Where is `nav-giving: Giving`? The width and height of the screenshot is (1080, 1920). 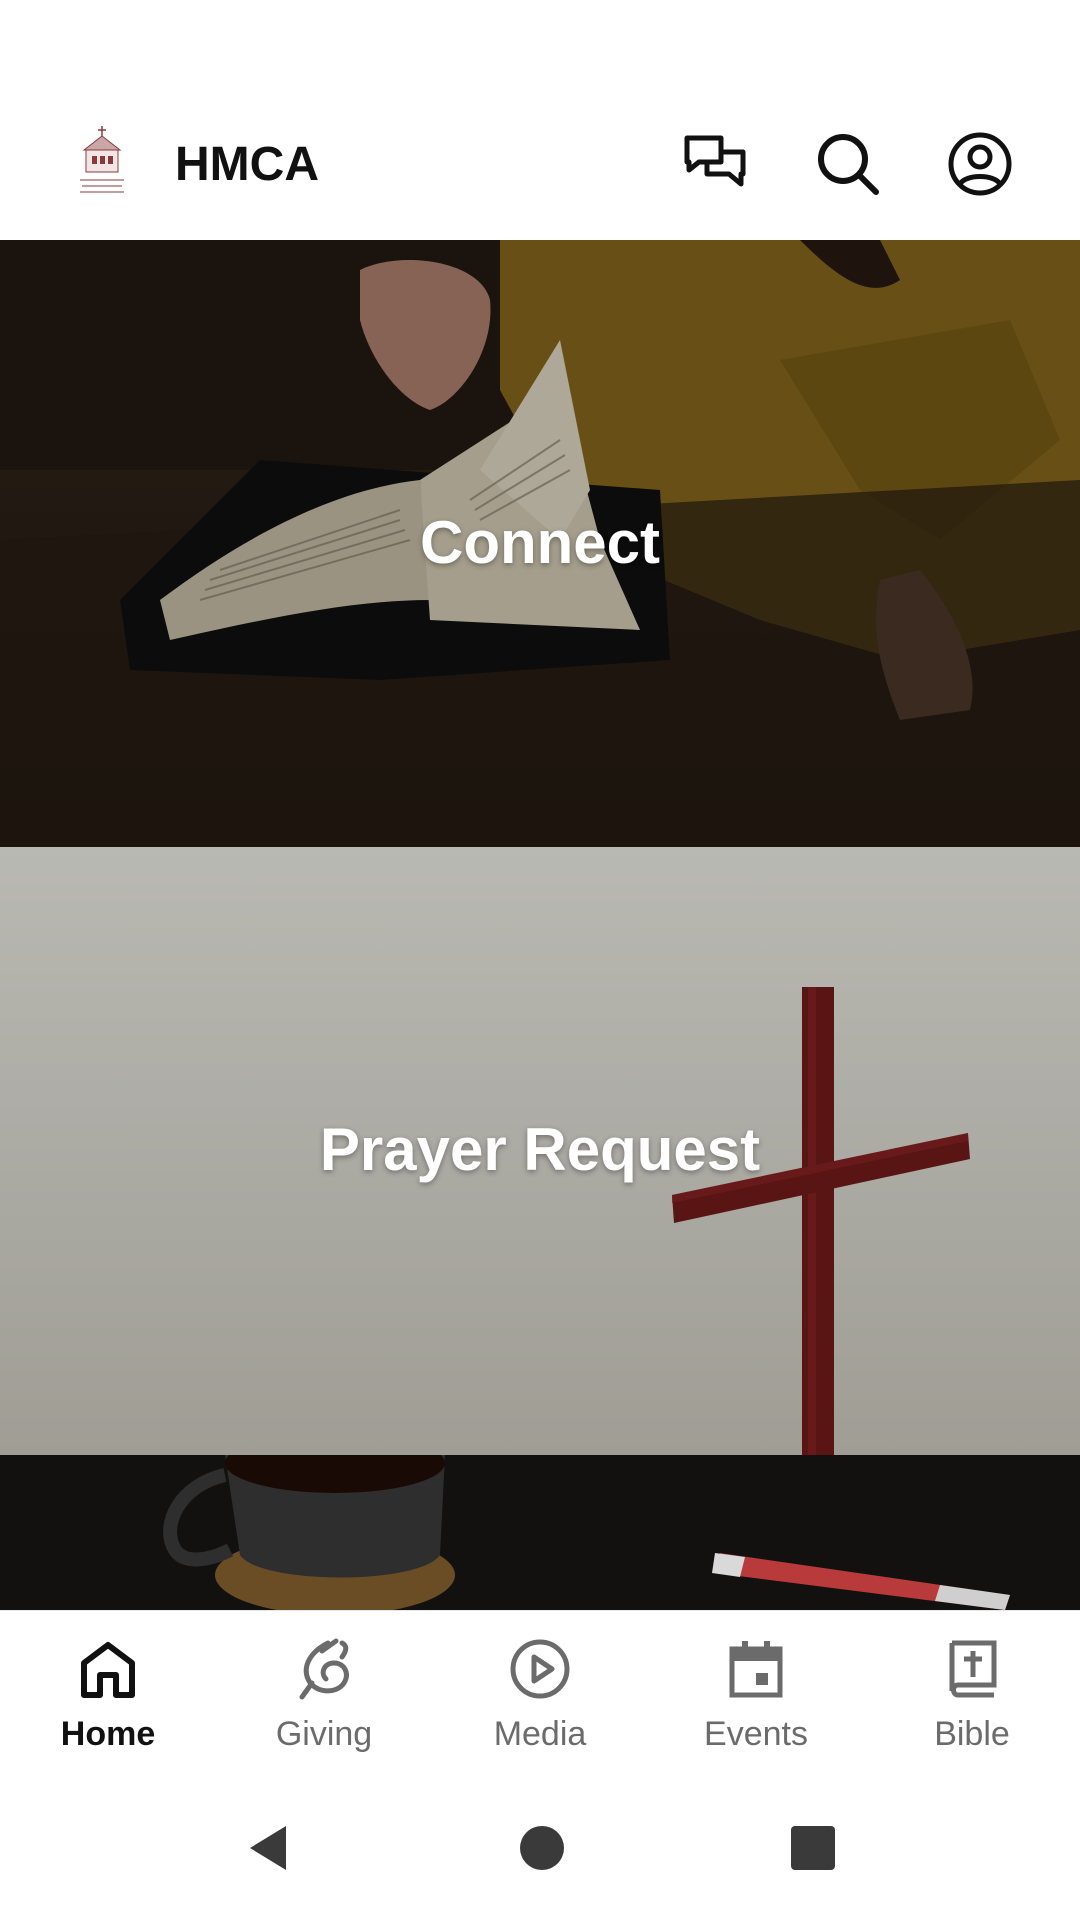 nav-giving: Giving is located at coordinates (324, 1696).